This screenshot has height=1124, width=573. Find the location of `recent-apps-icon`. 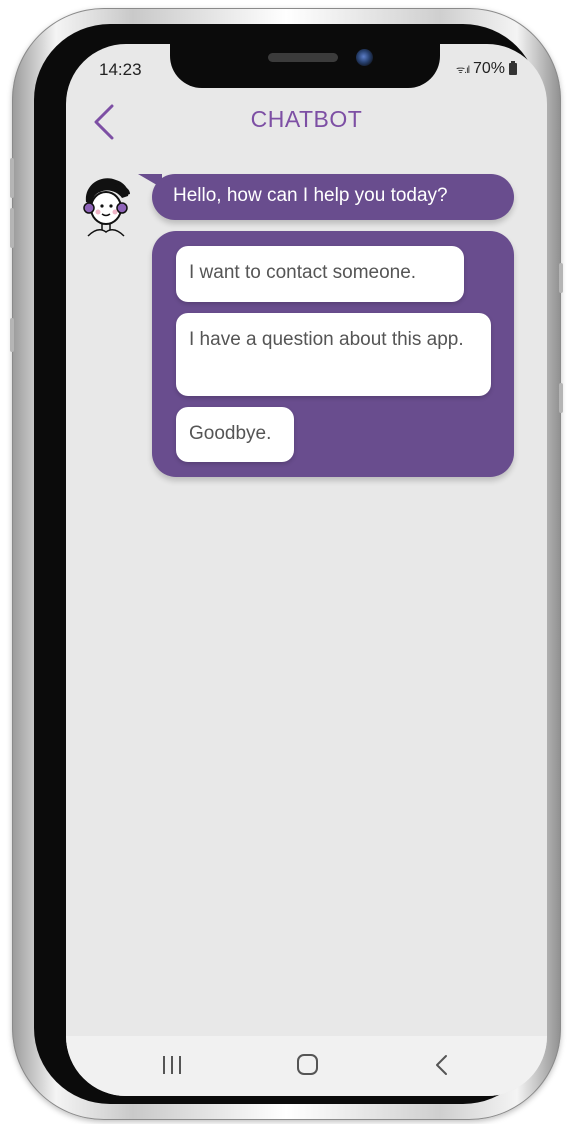

recent-apps-icon is located at coordinates (172, 1065).